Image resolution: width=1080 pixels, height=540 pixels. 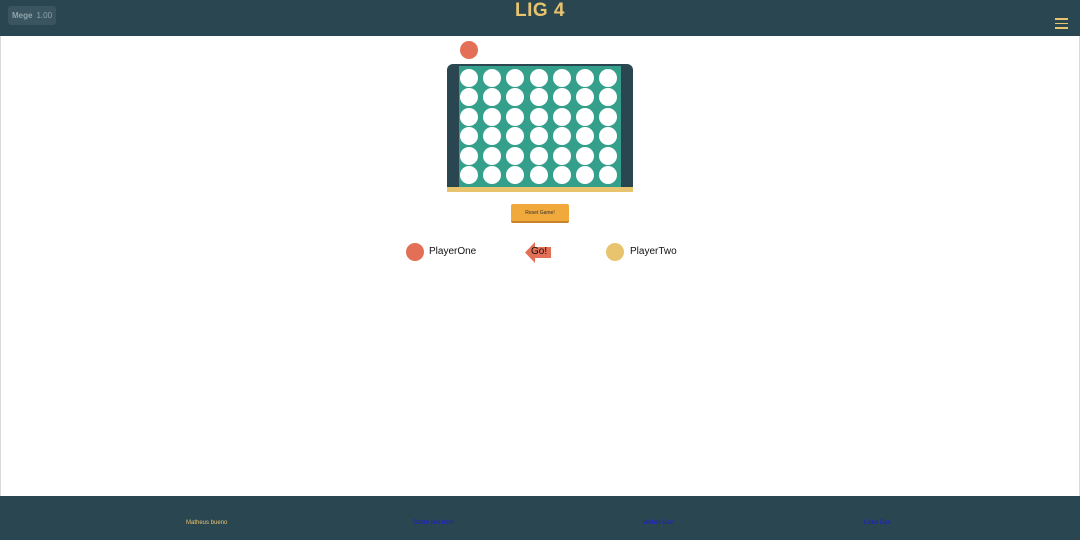 What do you see at coordinates (653, 251) in the screenshot?
I see `player-two-name: PlayerTwo` at bounding box center [653, 251].